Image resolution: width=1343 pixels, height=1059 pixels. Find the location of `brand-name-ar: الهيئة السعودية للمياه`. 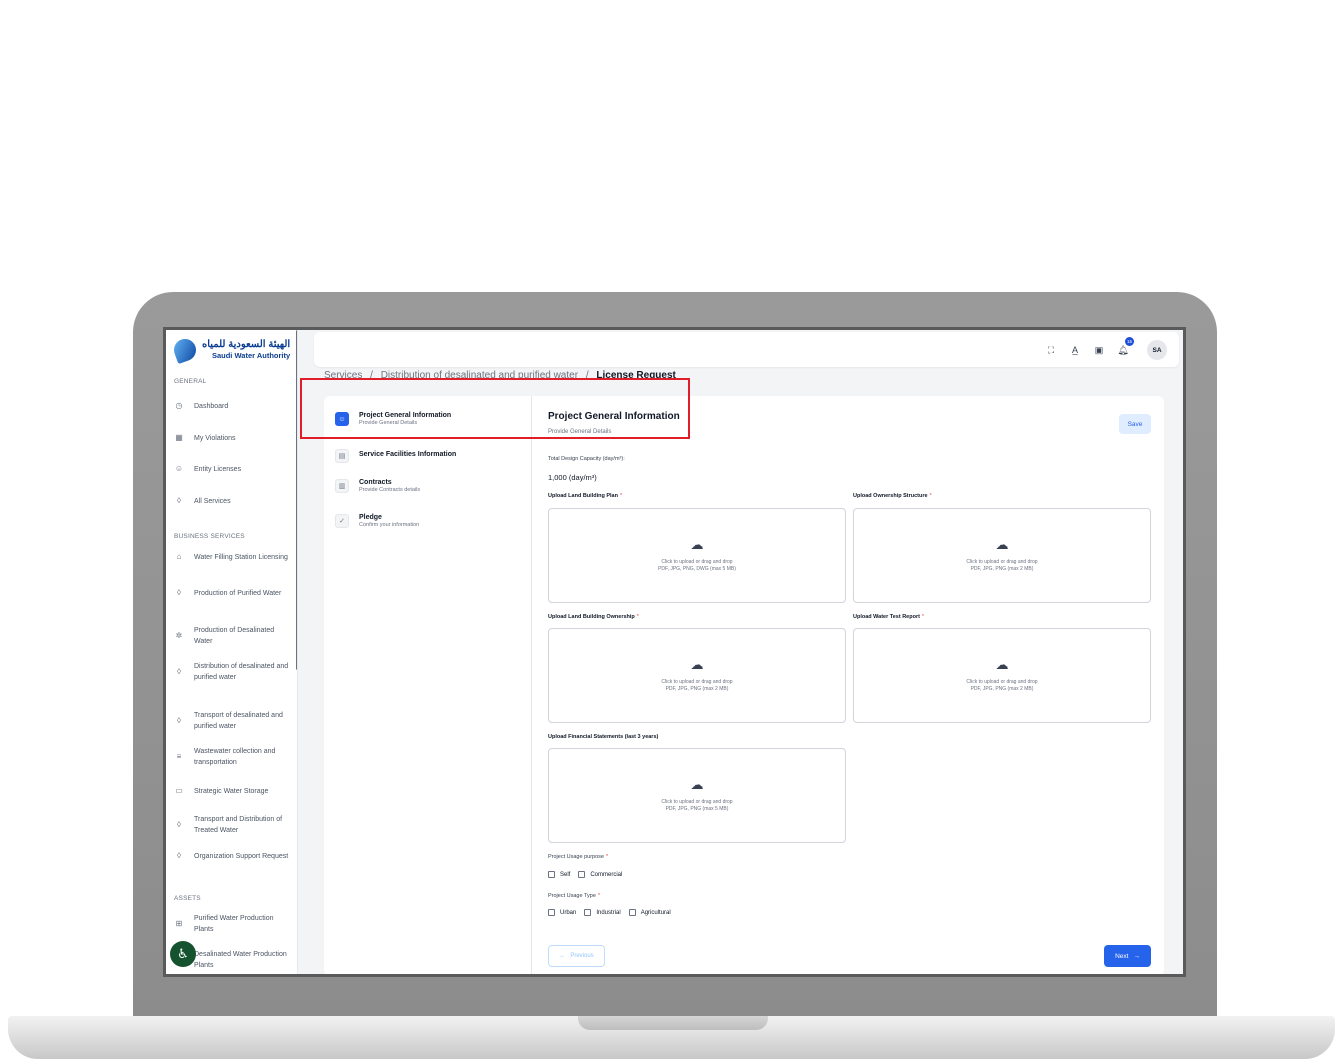

brand-name-ar: الهيئة السعودية للمياه is located at coordinates (246, 345).